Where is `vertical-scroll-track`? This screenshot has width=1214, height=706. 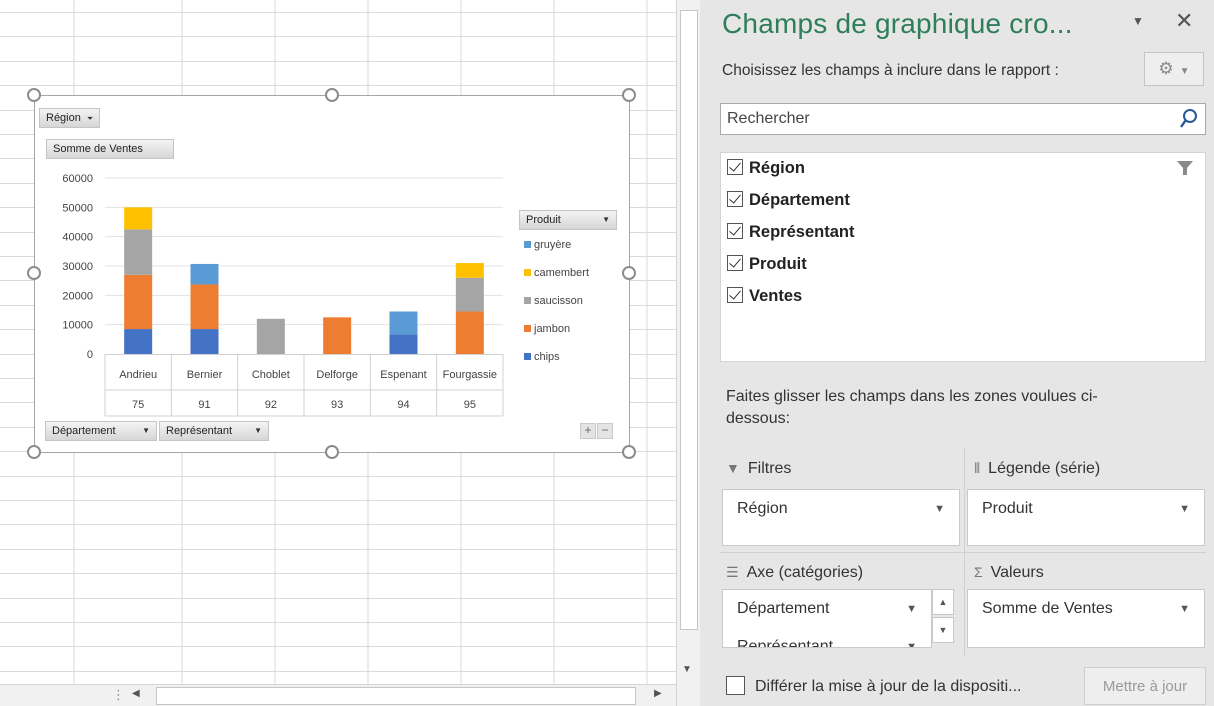 vertical-scroll-track is located at coordinates (689, 320).